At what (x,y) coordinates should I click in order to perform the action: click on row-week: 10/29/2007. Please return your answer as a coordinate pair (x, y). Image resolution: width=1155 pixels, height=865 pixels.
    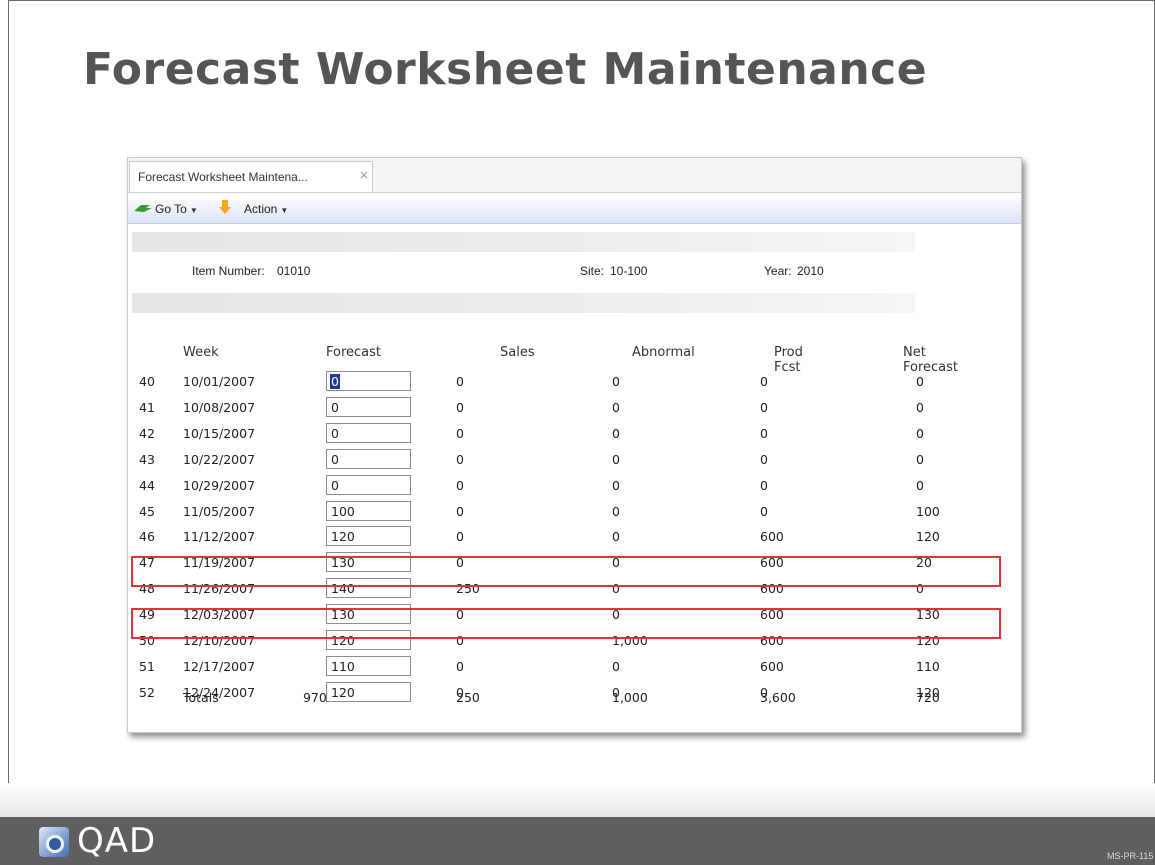
    Looking at the image, I should click on (219, 485).